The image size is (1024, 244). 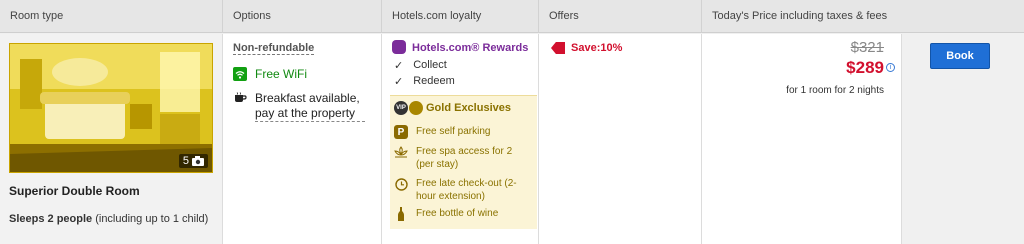 What do you see at coordinates (470, 48) in the screenshot?
I see `rewards-title: Hotels.com® Rewards` at bounding box center [470, 48].